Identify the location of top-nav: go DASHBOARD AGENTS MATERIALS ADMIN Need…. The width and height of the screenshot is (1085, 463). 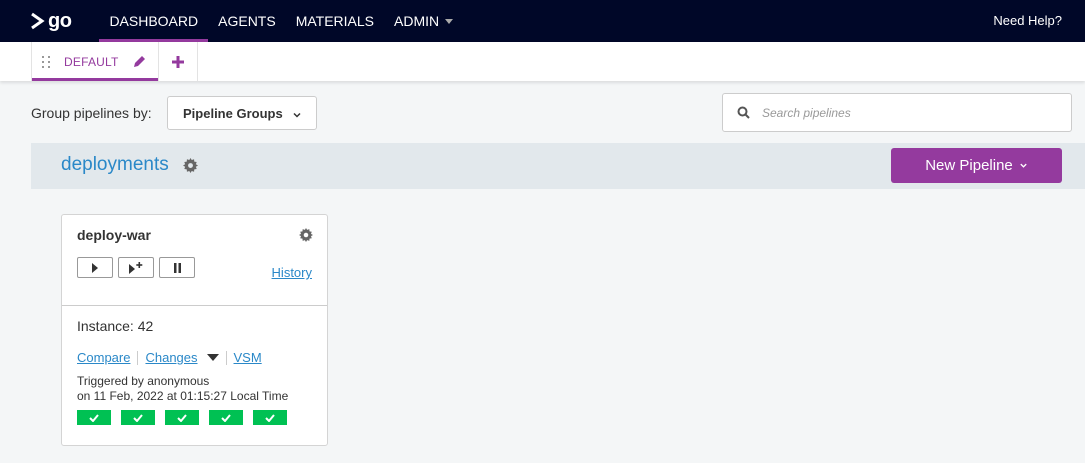
(542, 21).